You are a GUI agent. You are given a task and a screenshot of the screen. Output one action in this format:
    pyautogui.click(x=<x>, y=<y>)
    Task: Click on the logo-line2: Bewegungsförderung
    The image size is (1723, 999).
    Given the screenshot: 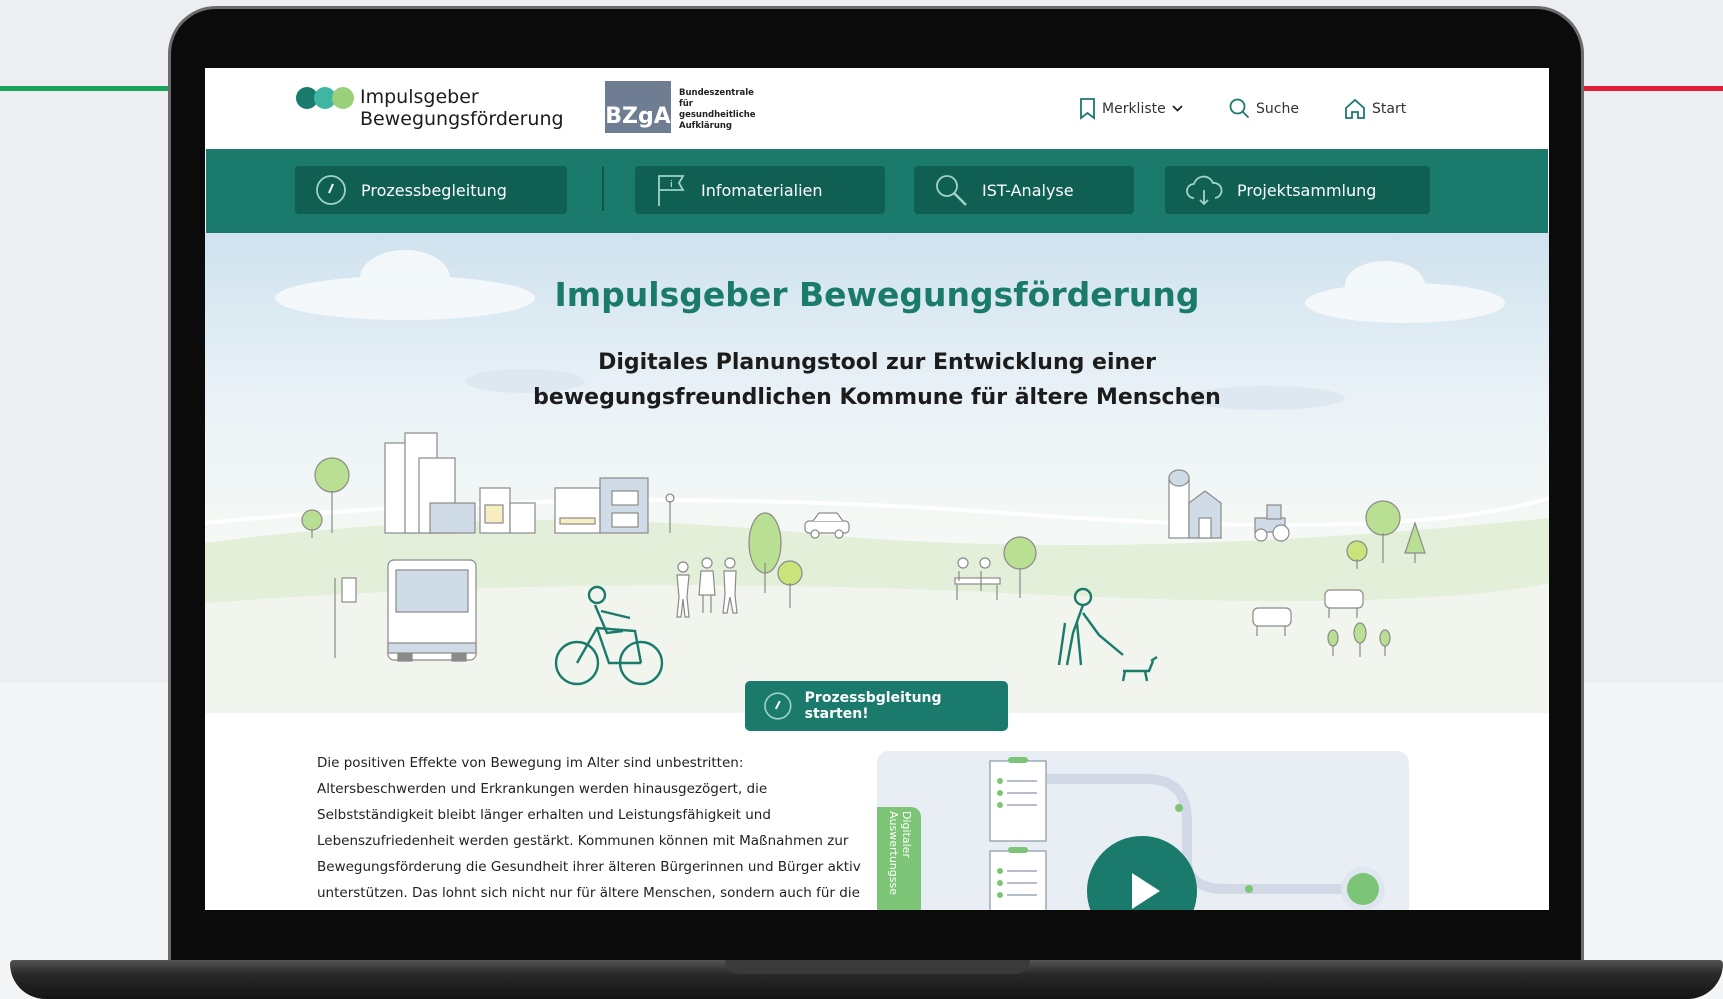 What is the action you would take?
    pyautogui.click(x=462, y=119)
    